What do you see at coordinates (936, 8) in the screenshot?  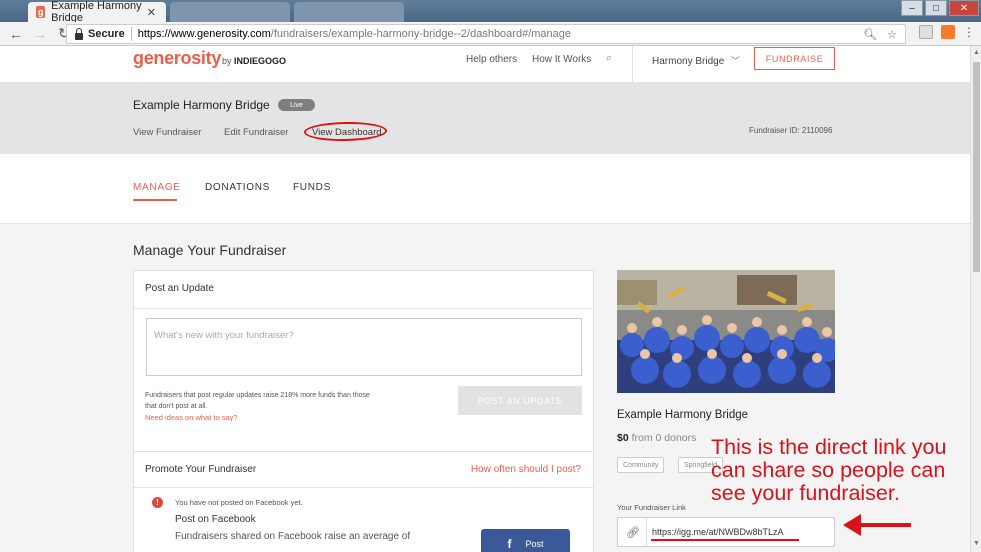 I see `maximize-icon: □` at bounding box center [936, 8].